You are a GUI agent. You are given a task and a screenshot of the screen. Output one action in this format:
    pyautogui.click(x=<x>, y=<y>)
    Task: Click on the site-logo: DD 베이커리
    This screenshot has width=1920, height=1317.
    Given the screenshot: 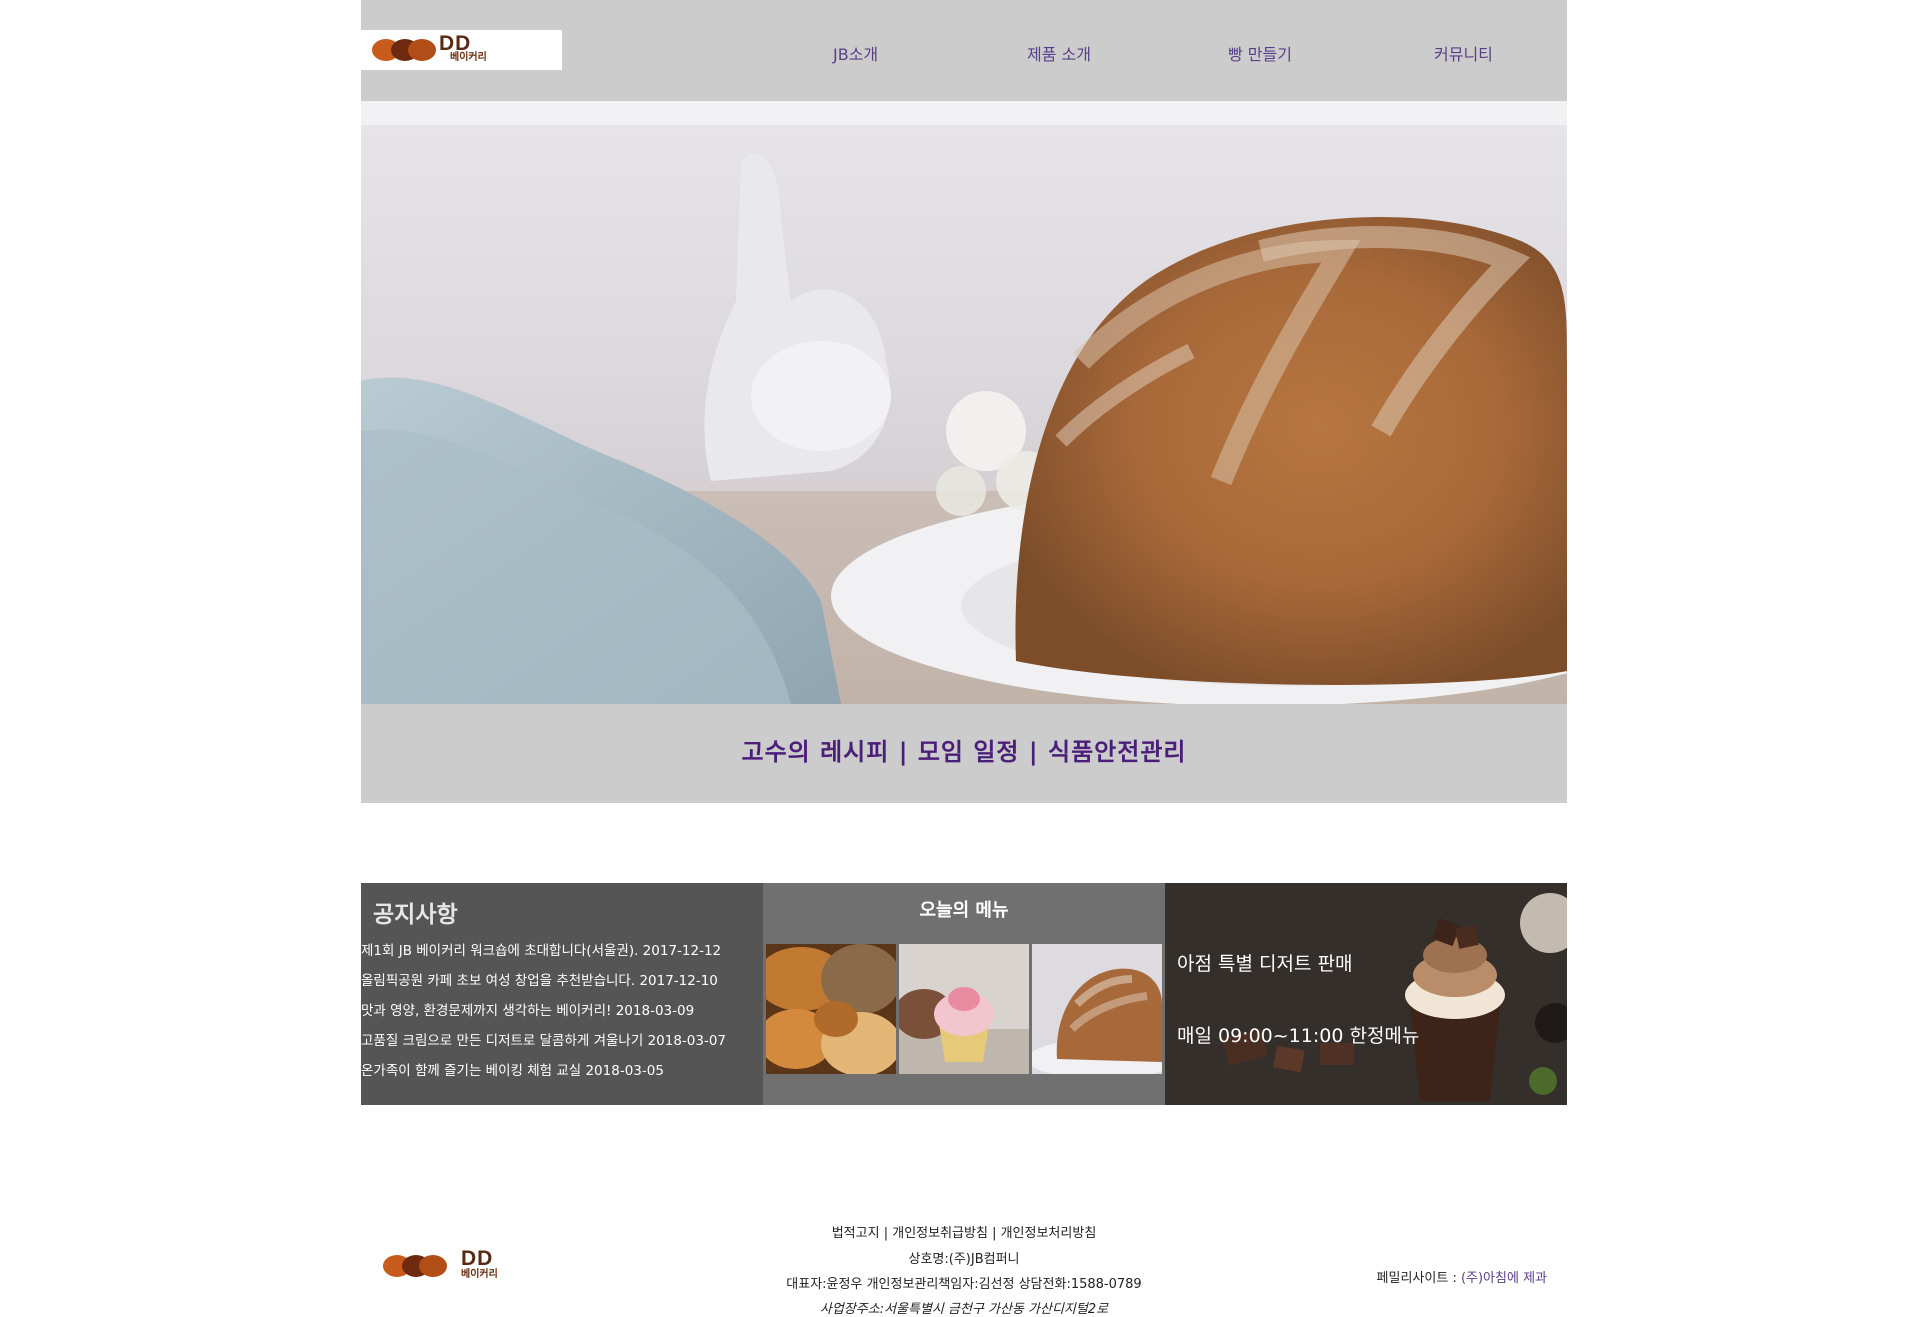 What is the action you would take?
    pyautogui.click(x=461, y=50)
    